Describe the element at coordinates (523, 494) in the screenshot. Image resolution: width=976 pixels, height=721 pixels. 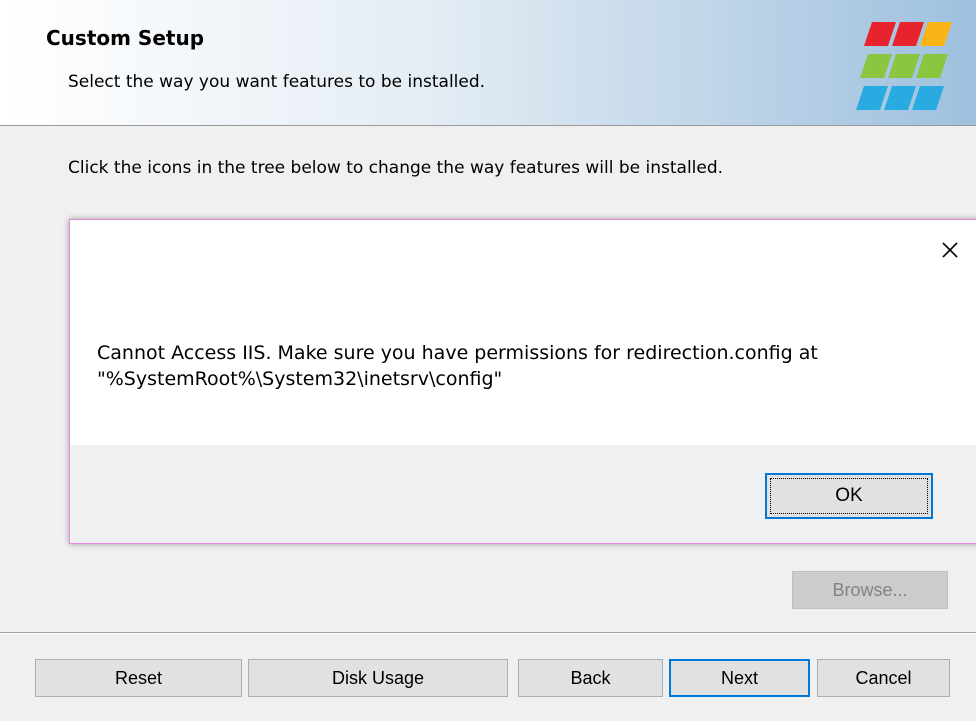
I see `dialog-footer: OK` at that location.